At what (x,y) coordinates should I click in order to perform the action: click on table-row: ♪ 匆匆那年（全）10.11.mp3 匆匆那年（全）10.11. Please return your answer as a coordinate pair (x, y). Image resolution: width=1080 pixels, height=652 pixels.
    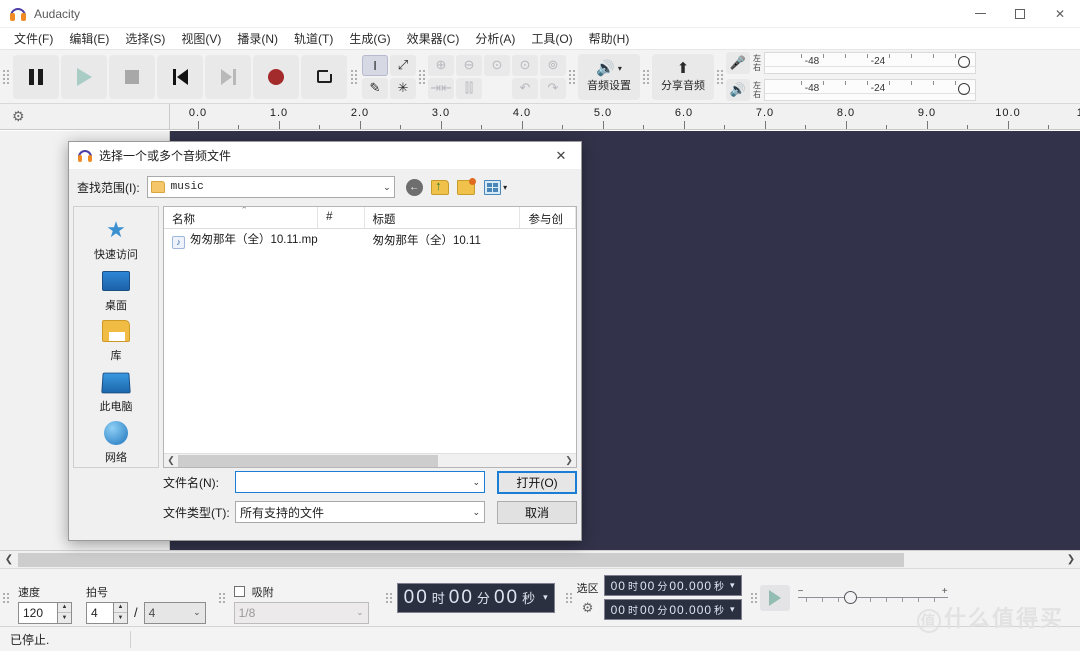
    Looking at the image, I should click on (370, 240).